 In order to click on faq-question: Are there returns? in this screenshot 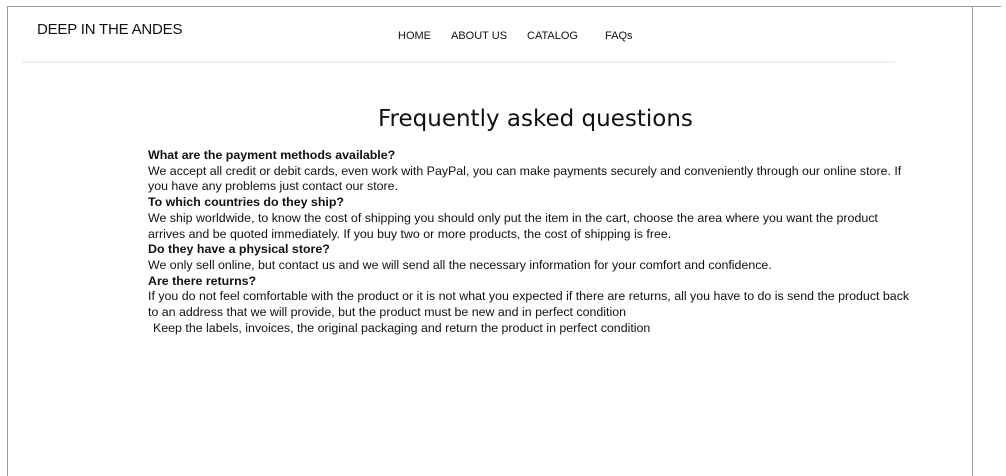, I will do `click(202, 280)`.